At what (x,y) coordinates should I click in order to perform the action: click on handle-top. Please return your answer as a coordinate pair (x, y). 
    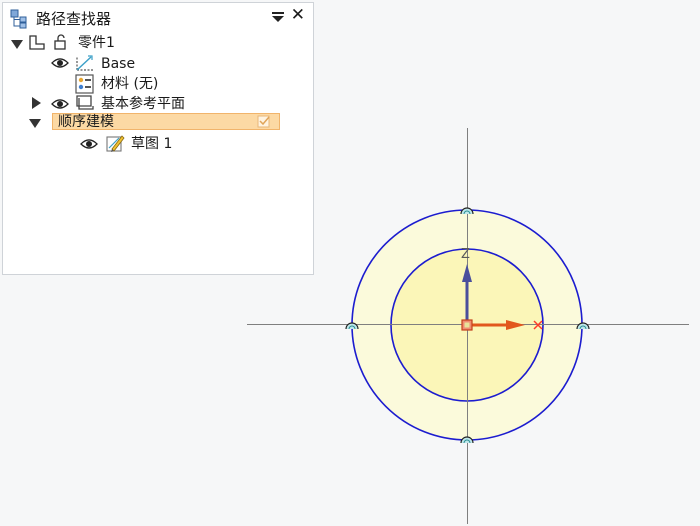
    Looking at the image, I should click on (467, 211).